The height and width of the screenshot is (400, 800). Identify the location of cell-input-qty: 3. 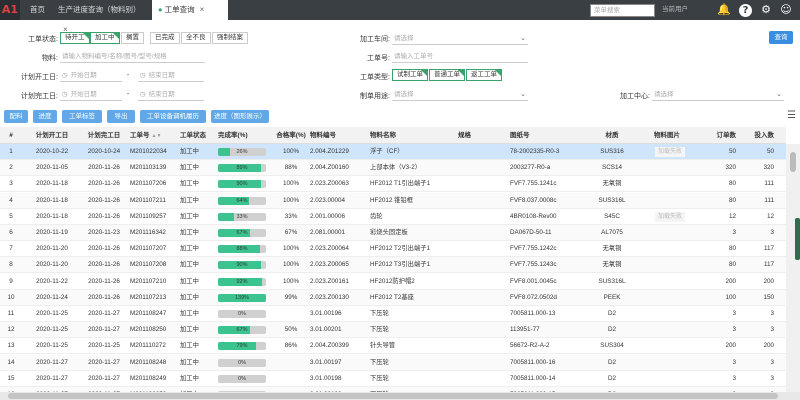
(772, 313).